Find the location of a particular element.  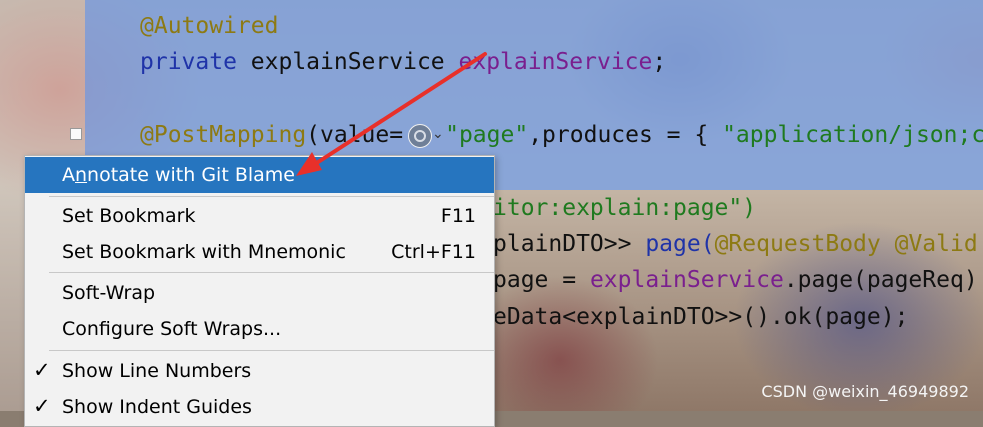

annotation-arrow is located at coordinates (391, 114).